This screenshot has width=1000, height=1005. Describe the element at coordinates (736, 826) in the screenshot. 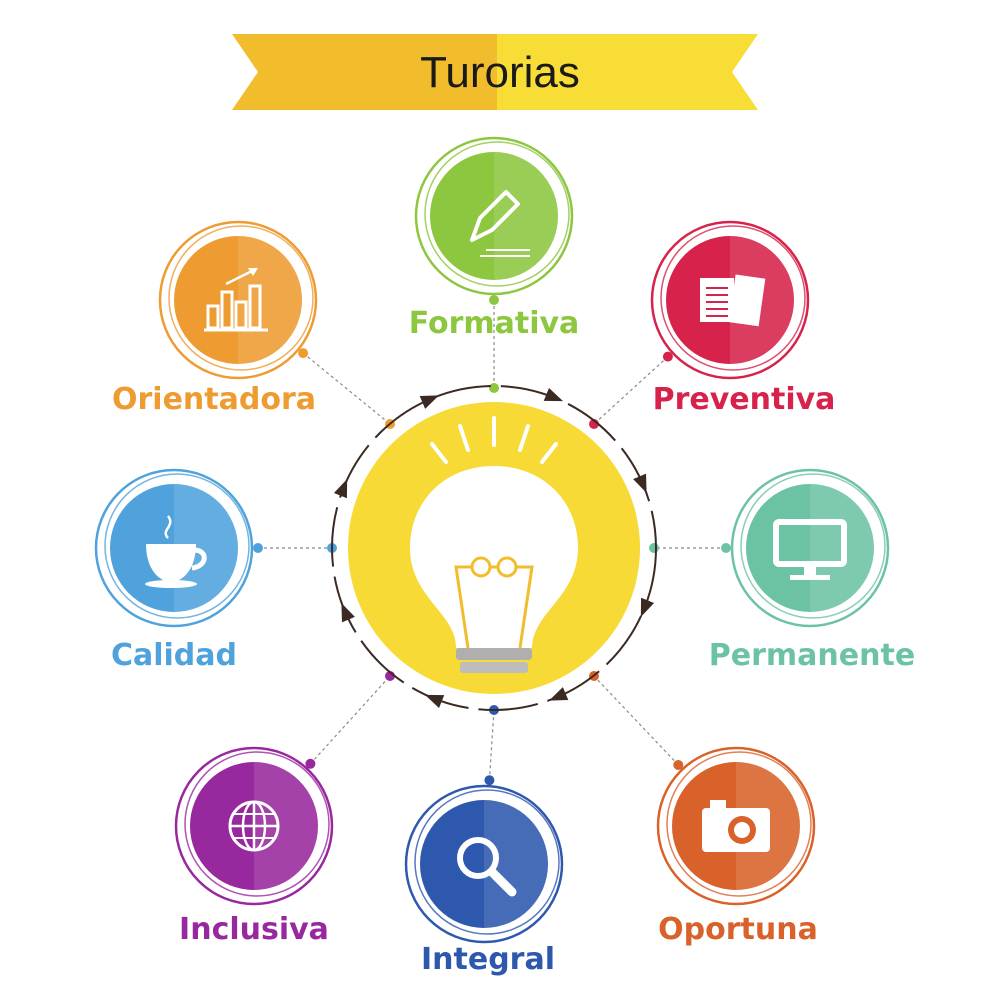

I see `node-oportuna` at that location.